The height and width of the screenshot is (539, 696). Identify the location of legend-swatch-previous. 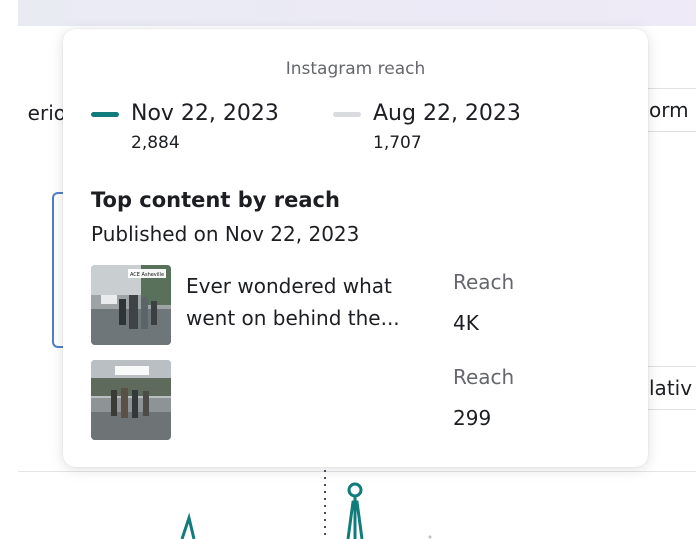
(347, 114).